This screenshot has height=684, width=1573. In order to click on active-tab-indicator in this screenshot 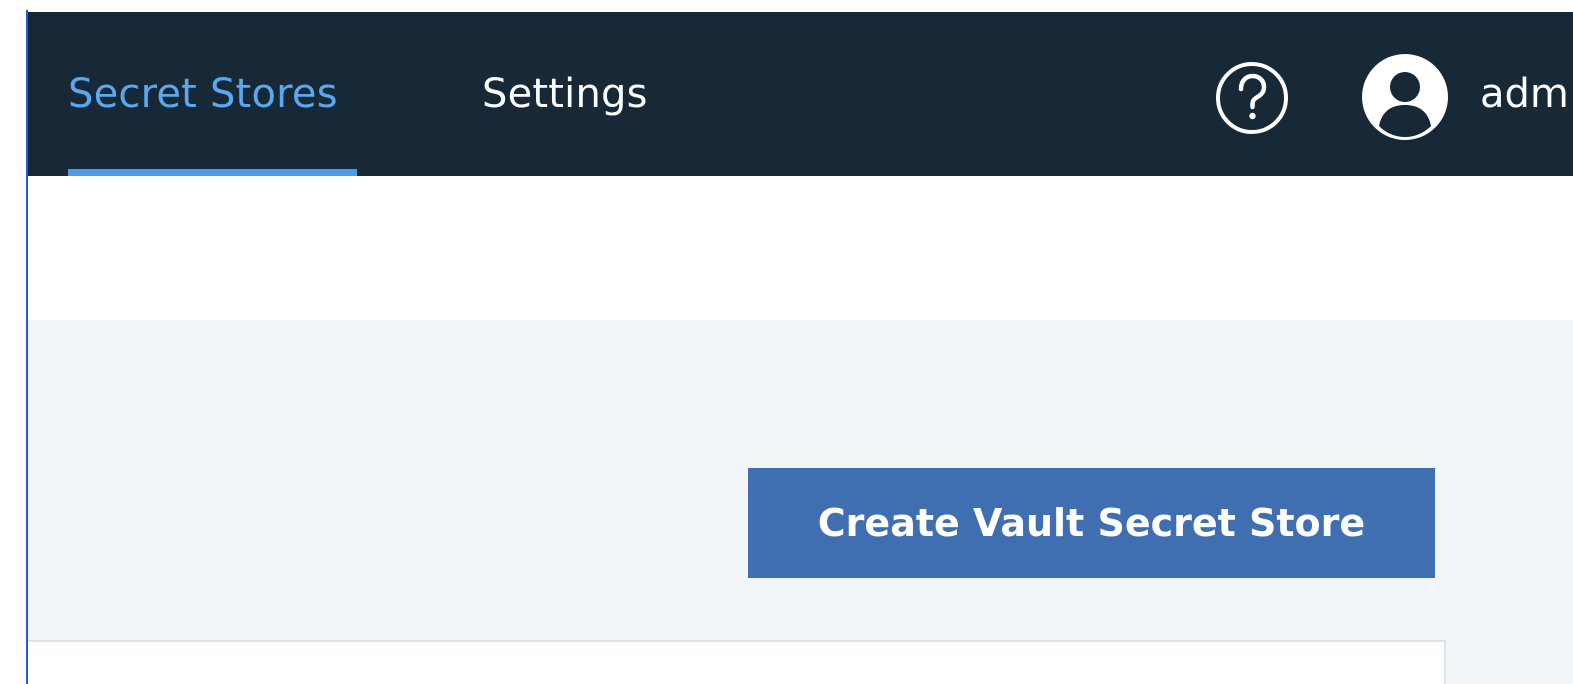, I will do `click(212, 172)`.